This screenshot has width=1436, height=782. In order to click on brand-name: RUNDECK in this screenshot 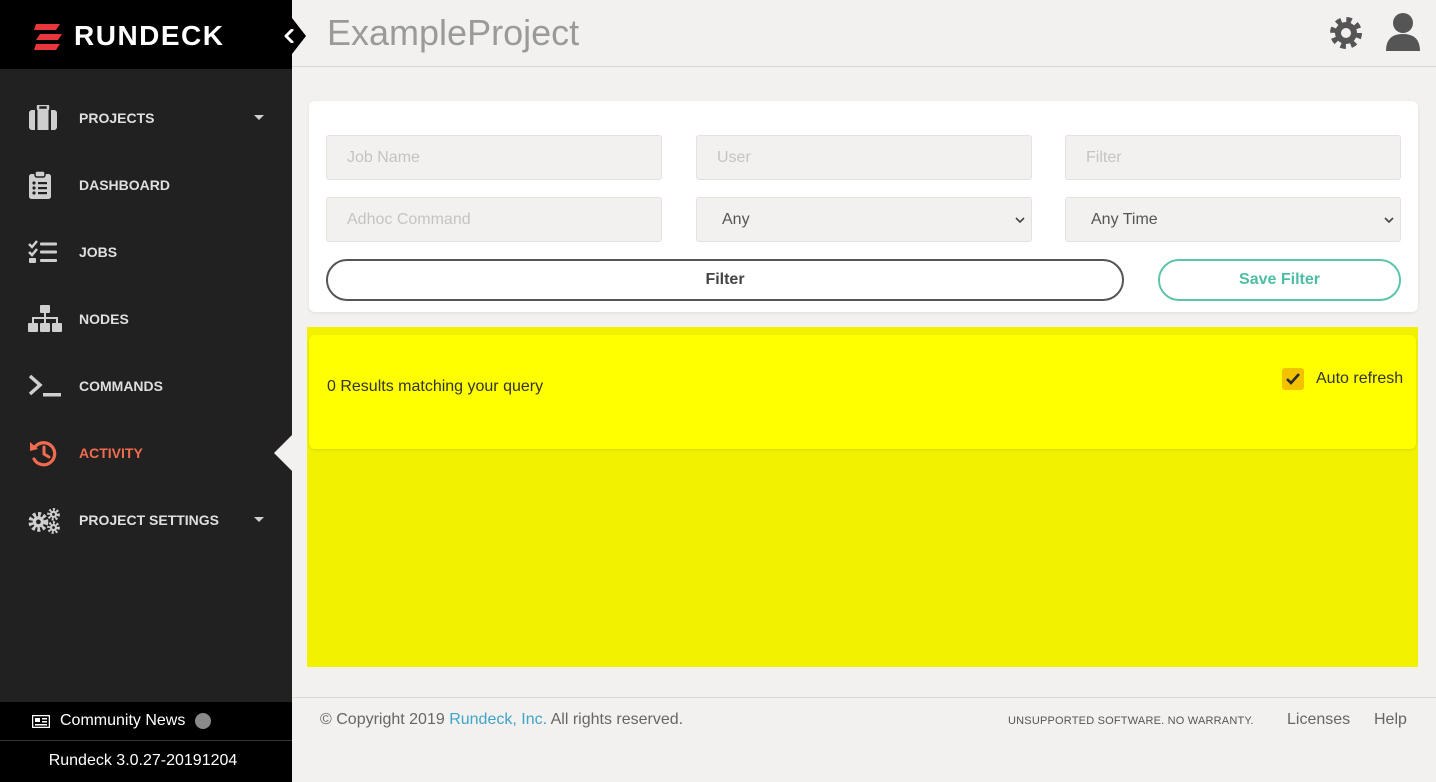, I will do `click(149, 36)`.